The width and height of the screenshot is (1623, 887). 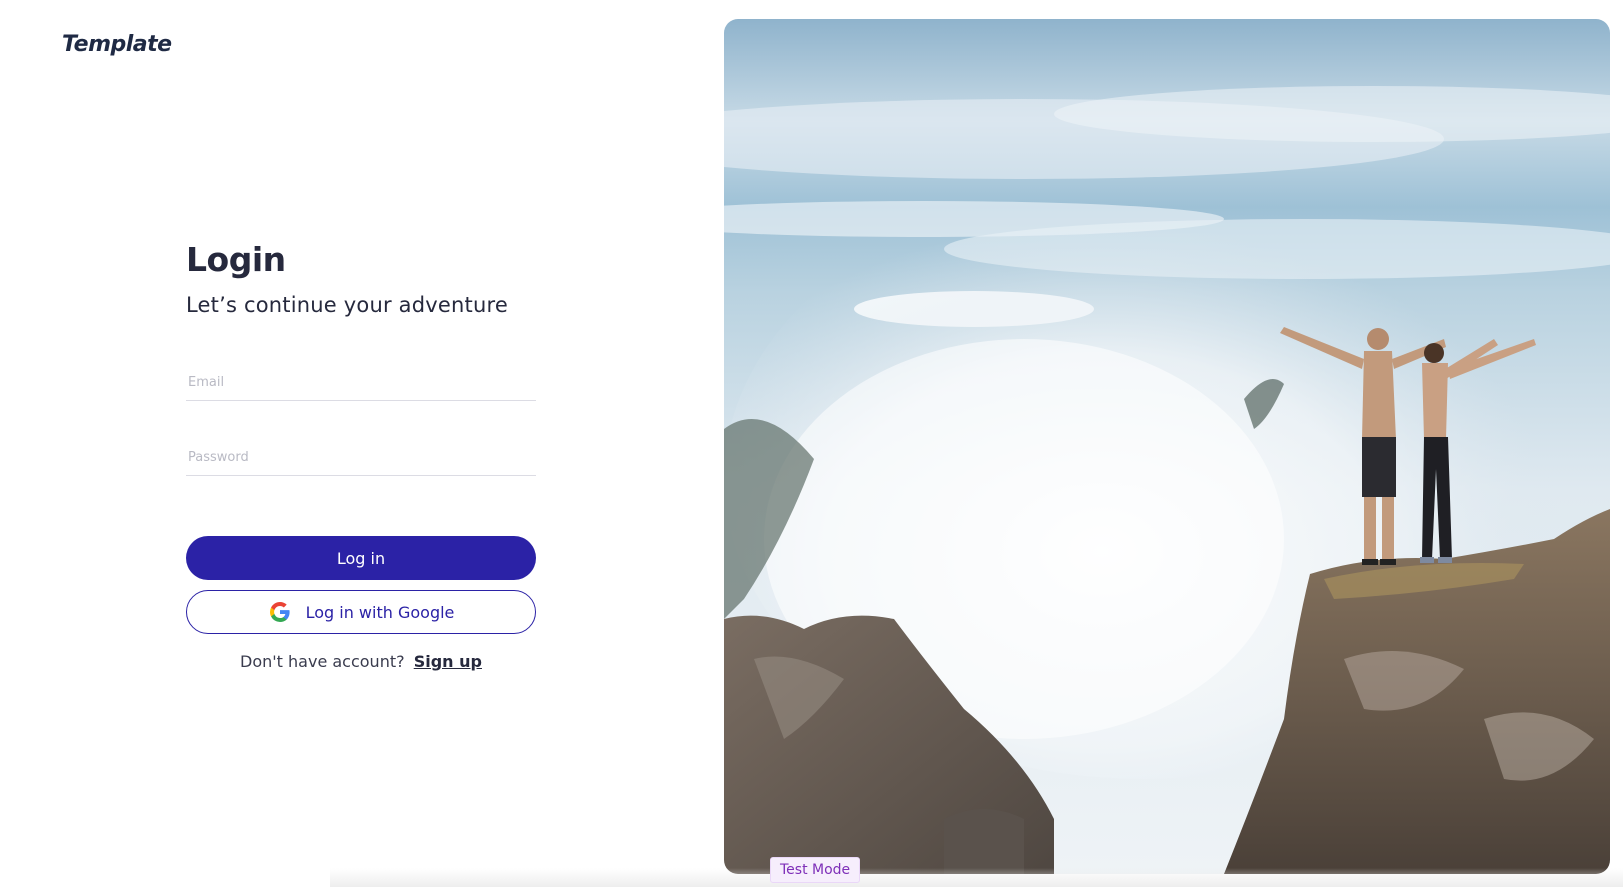 I want to click on google-icon, so click(x=280, y=612).